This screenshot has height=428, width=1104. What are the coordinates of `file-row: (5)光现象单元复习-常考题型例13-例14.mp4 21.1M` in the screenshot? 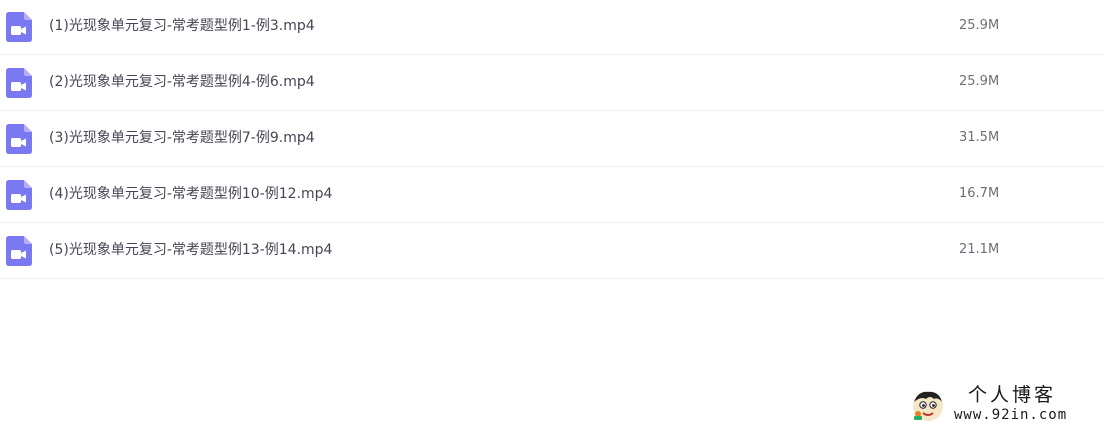 It's located at (552, 251).